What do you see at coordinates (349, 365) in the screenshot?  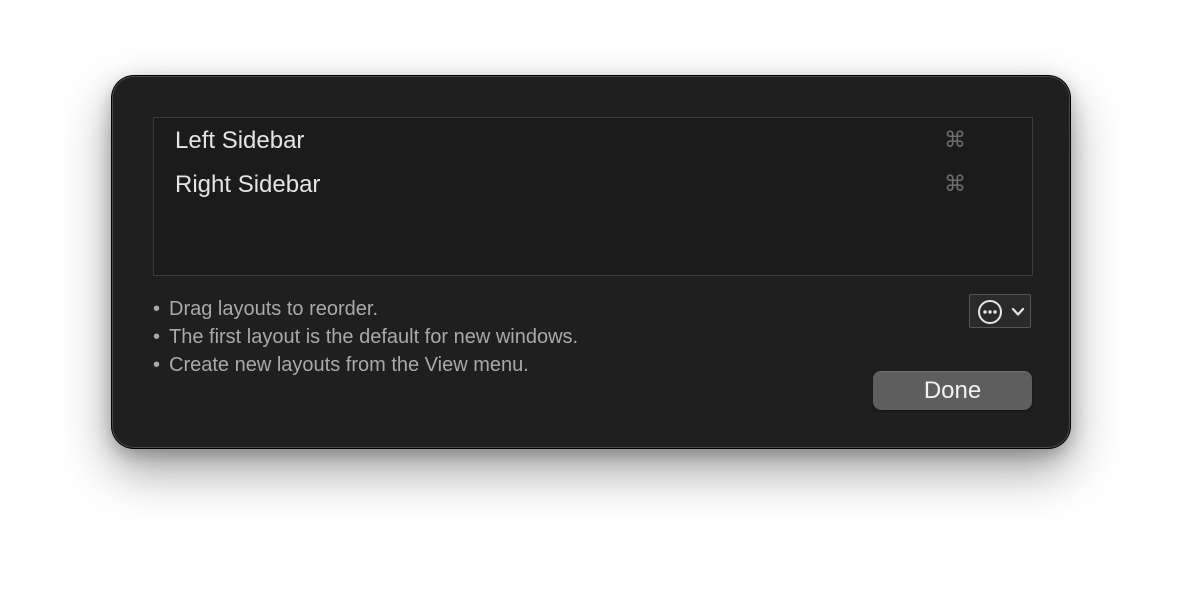 I see `hint-text: Create new layouts from the View menu.` at bounding box center [349, 365].